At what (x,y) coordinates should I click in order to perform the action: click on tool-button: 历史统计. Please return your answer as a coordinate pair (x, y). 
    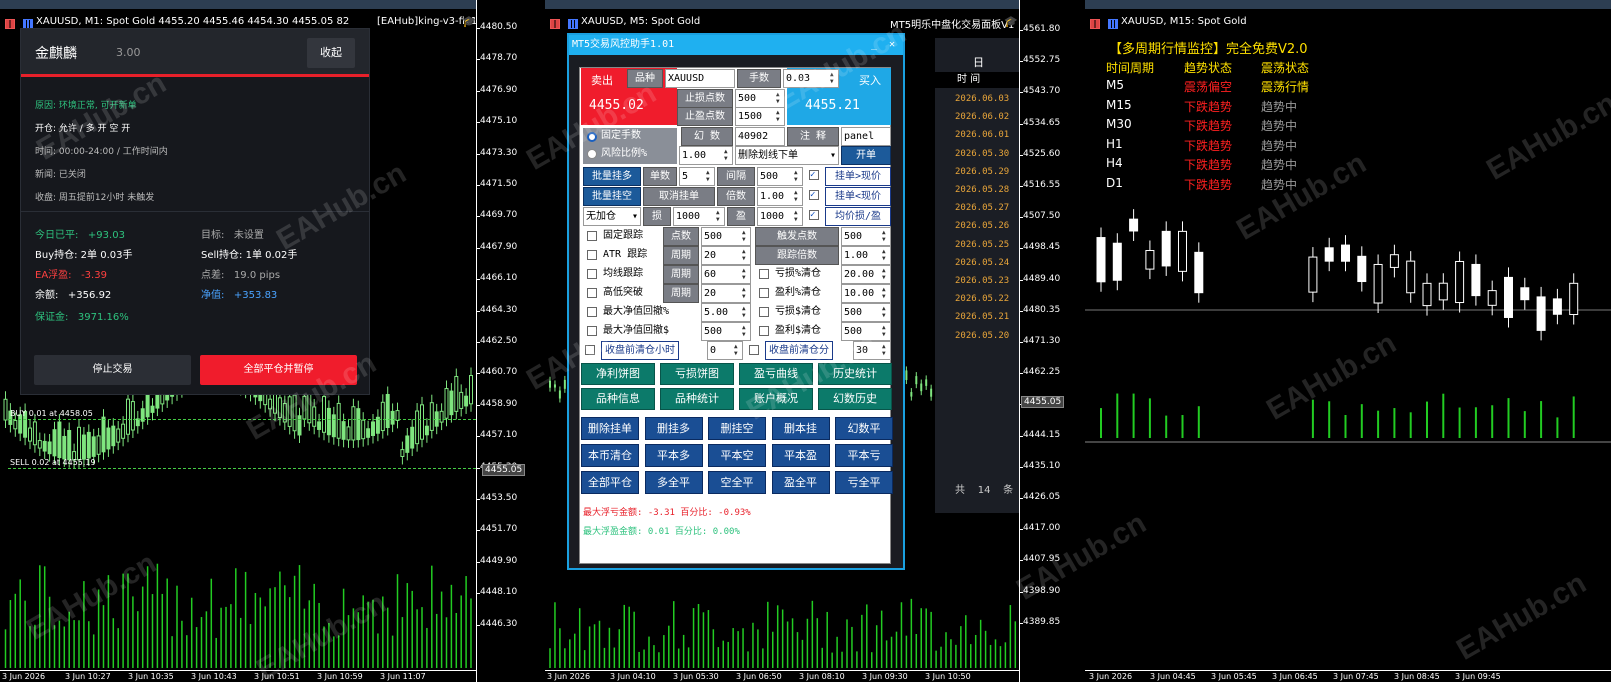
    Looking at the image, I should click on (855, 374).